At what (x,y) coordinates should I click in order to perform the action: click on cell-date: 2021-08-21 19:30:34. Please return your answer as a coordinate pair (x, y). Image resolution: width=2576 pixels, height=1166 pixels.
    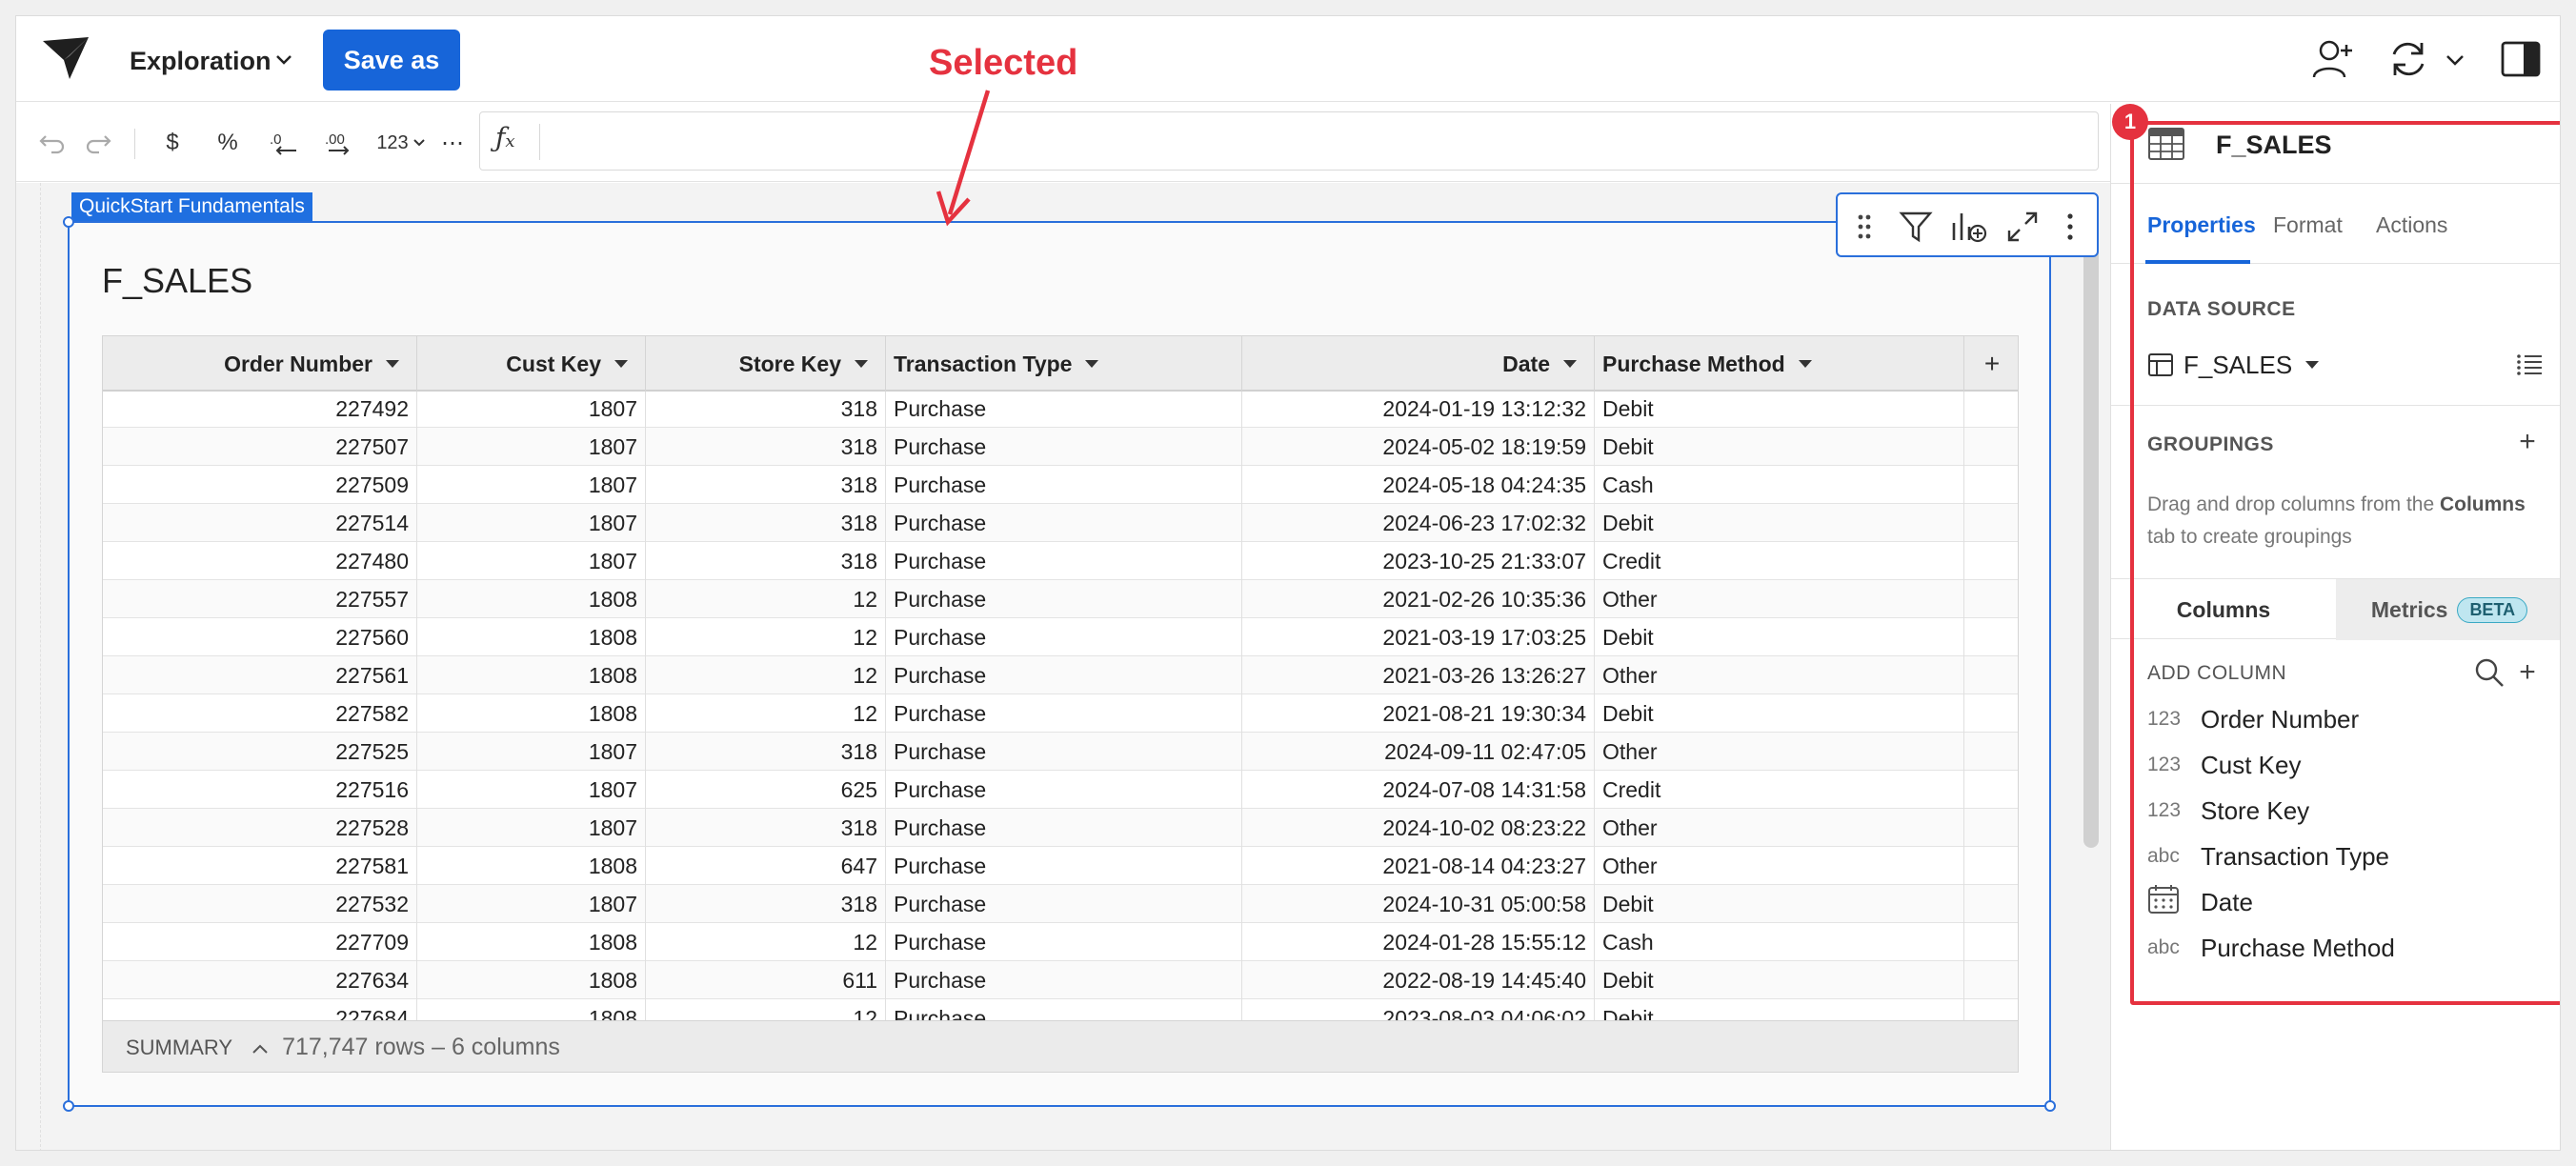
    Looking at the image, I should click on (1419, 714).